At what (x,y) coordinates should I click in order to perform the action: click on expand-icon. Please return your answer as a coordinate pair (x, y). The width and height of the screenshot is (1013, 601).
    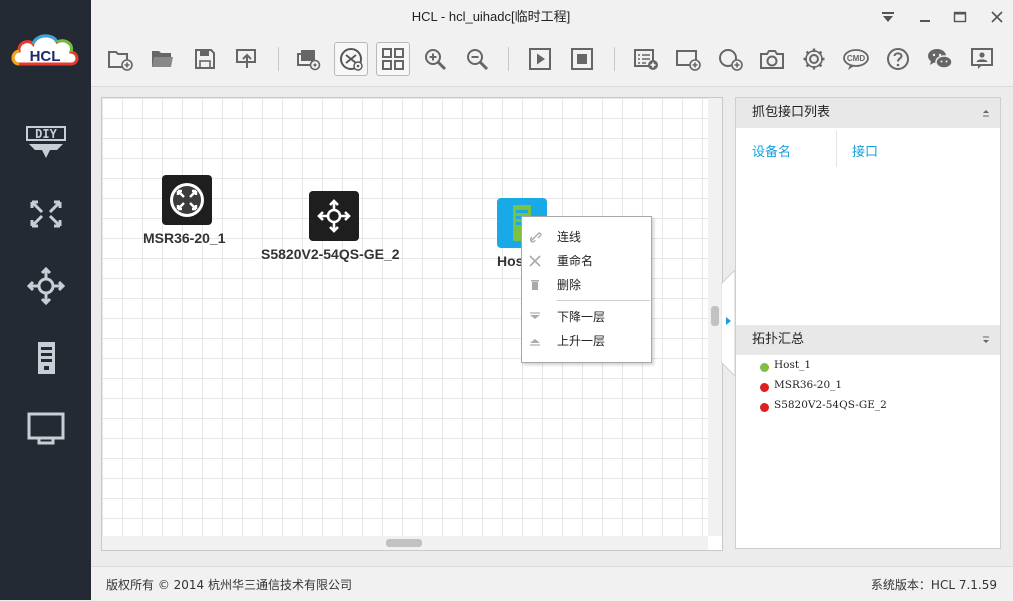
    Looking at the image, I should click on (986, 340).